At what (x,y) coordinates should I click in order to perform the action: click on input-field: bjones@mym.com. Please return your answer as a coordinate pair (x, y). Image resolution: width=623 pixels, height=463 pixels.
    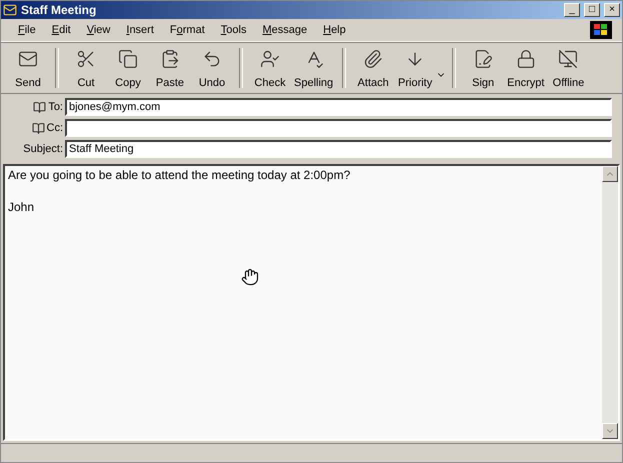
    Looking at the image, I should click on (338, 107).